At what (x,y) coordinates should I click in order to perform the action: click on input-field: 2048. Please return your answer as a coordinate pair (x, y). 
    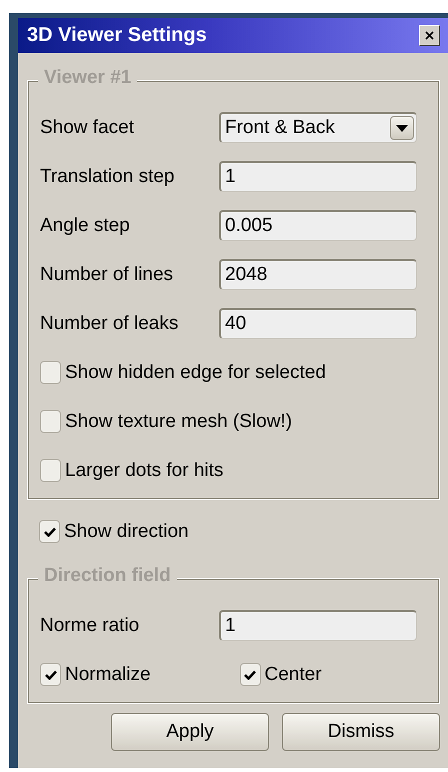
    Looking at the image, I should click on (318, 274).